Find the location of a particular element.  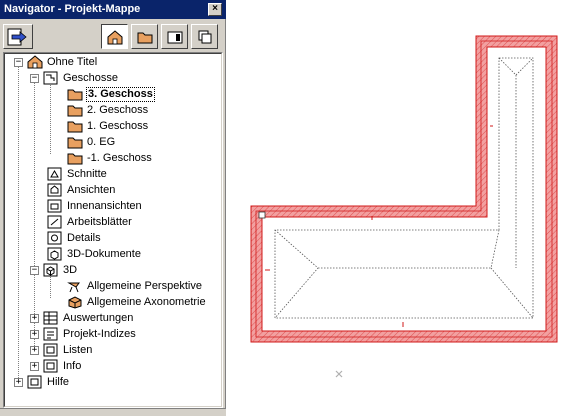

origin-marker-icon is located at coordinates (339, 374).